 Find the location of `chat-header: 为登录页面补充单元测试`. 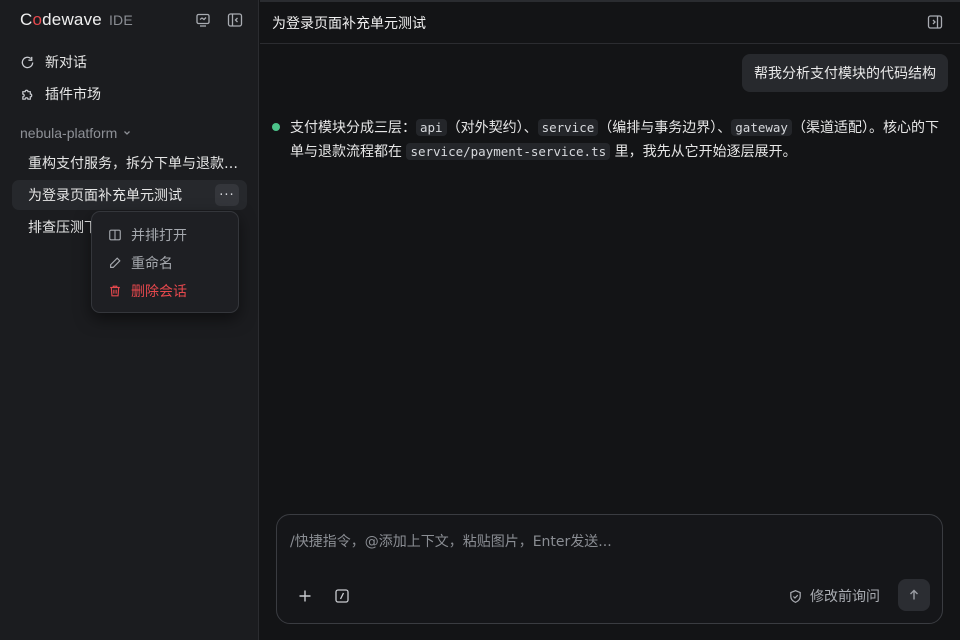

chat-header: 为登录页面补充单元测试 is located at coordinates (610, 22).